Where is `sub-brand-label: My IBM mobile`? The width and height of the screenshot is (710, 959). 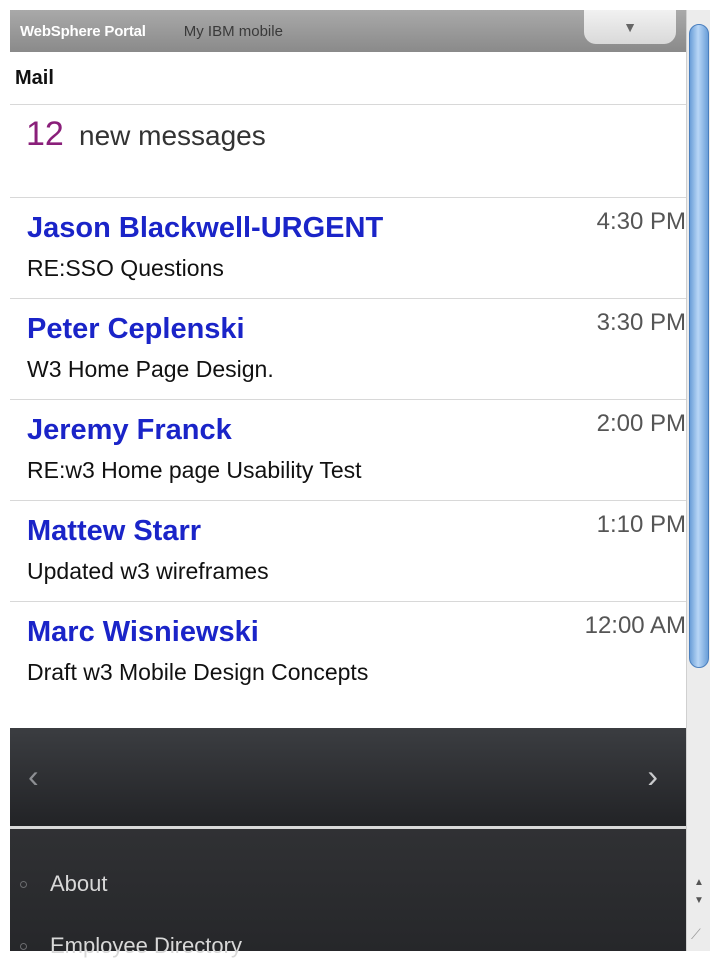
sub-brand-label: My IBM mobile is located at coordinates (233, 31).